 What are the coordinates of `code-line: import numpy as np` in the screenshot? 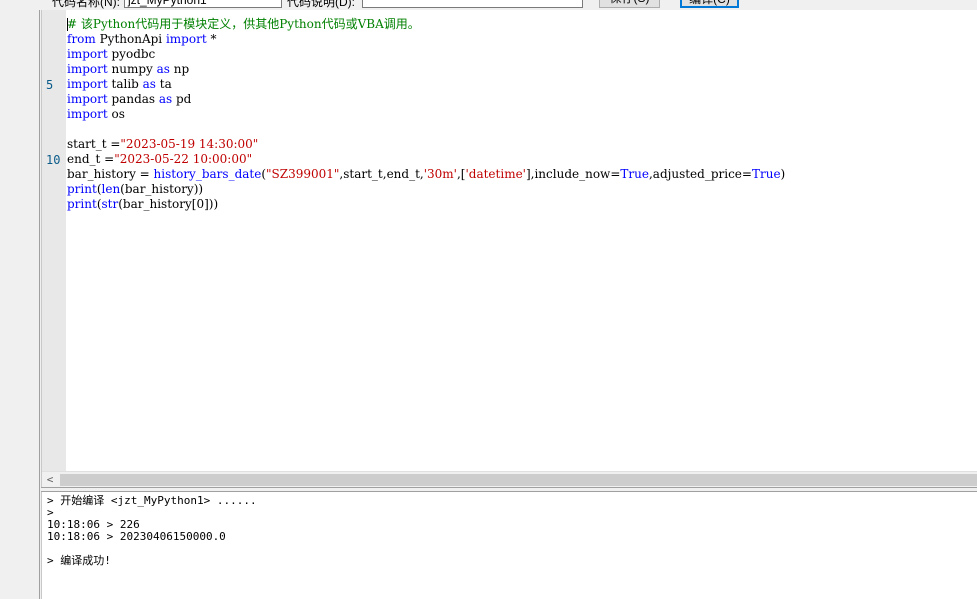 It's located at (128, 69).